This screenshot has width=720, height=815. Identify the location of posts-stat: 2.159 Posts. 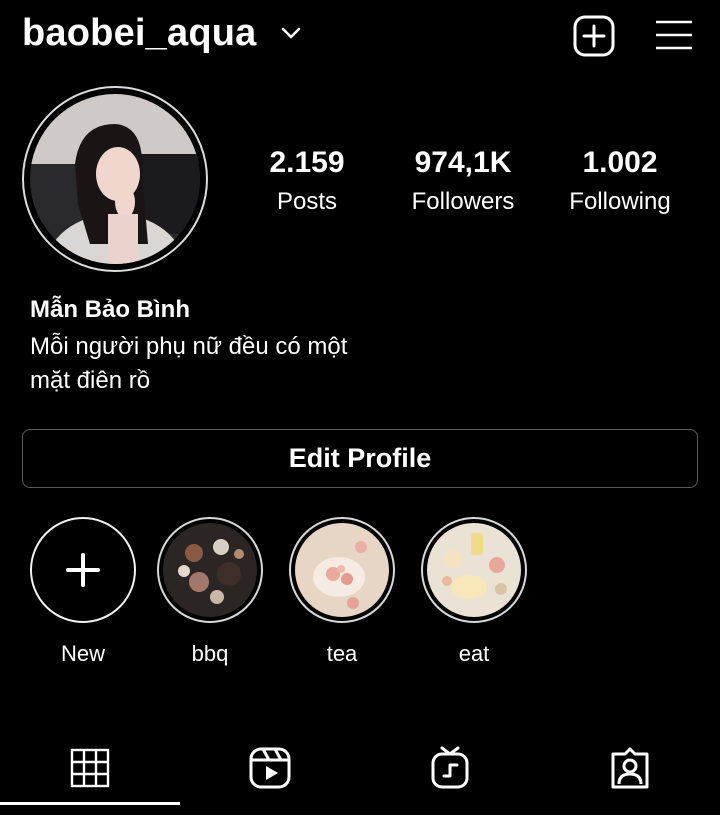
(307, 181).